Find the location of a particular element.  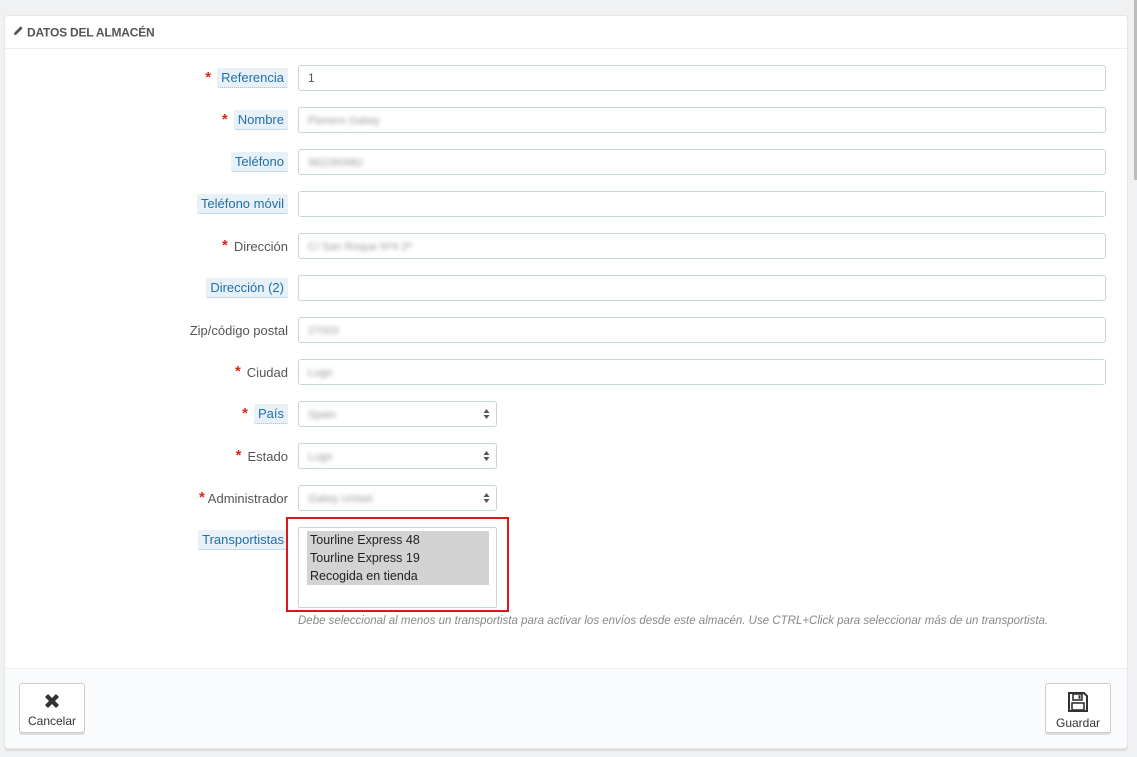

pais-select: Spain is located at coordinates (397, 414).